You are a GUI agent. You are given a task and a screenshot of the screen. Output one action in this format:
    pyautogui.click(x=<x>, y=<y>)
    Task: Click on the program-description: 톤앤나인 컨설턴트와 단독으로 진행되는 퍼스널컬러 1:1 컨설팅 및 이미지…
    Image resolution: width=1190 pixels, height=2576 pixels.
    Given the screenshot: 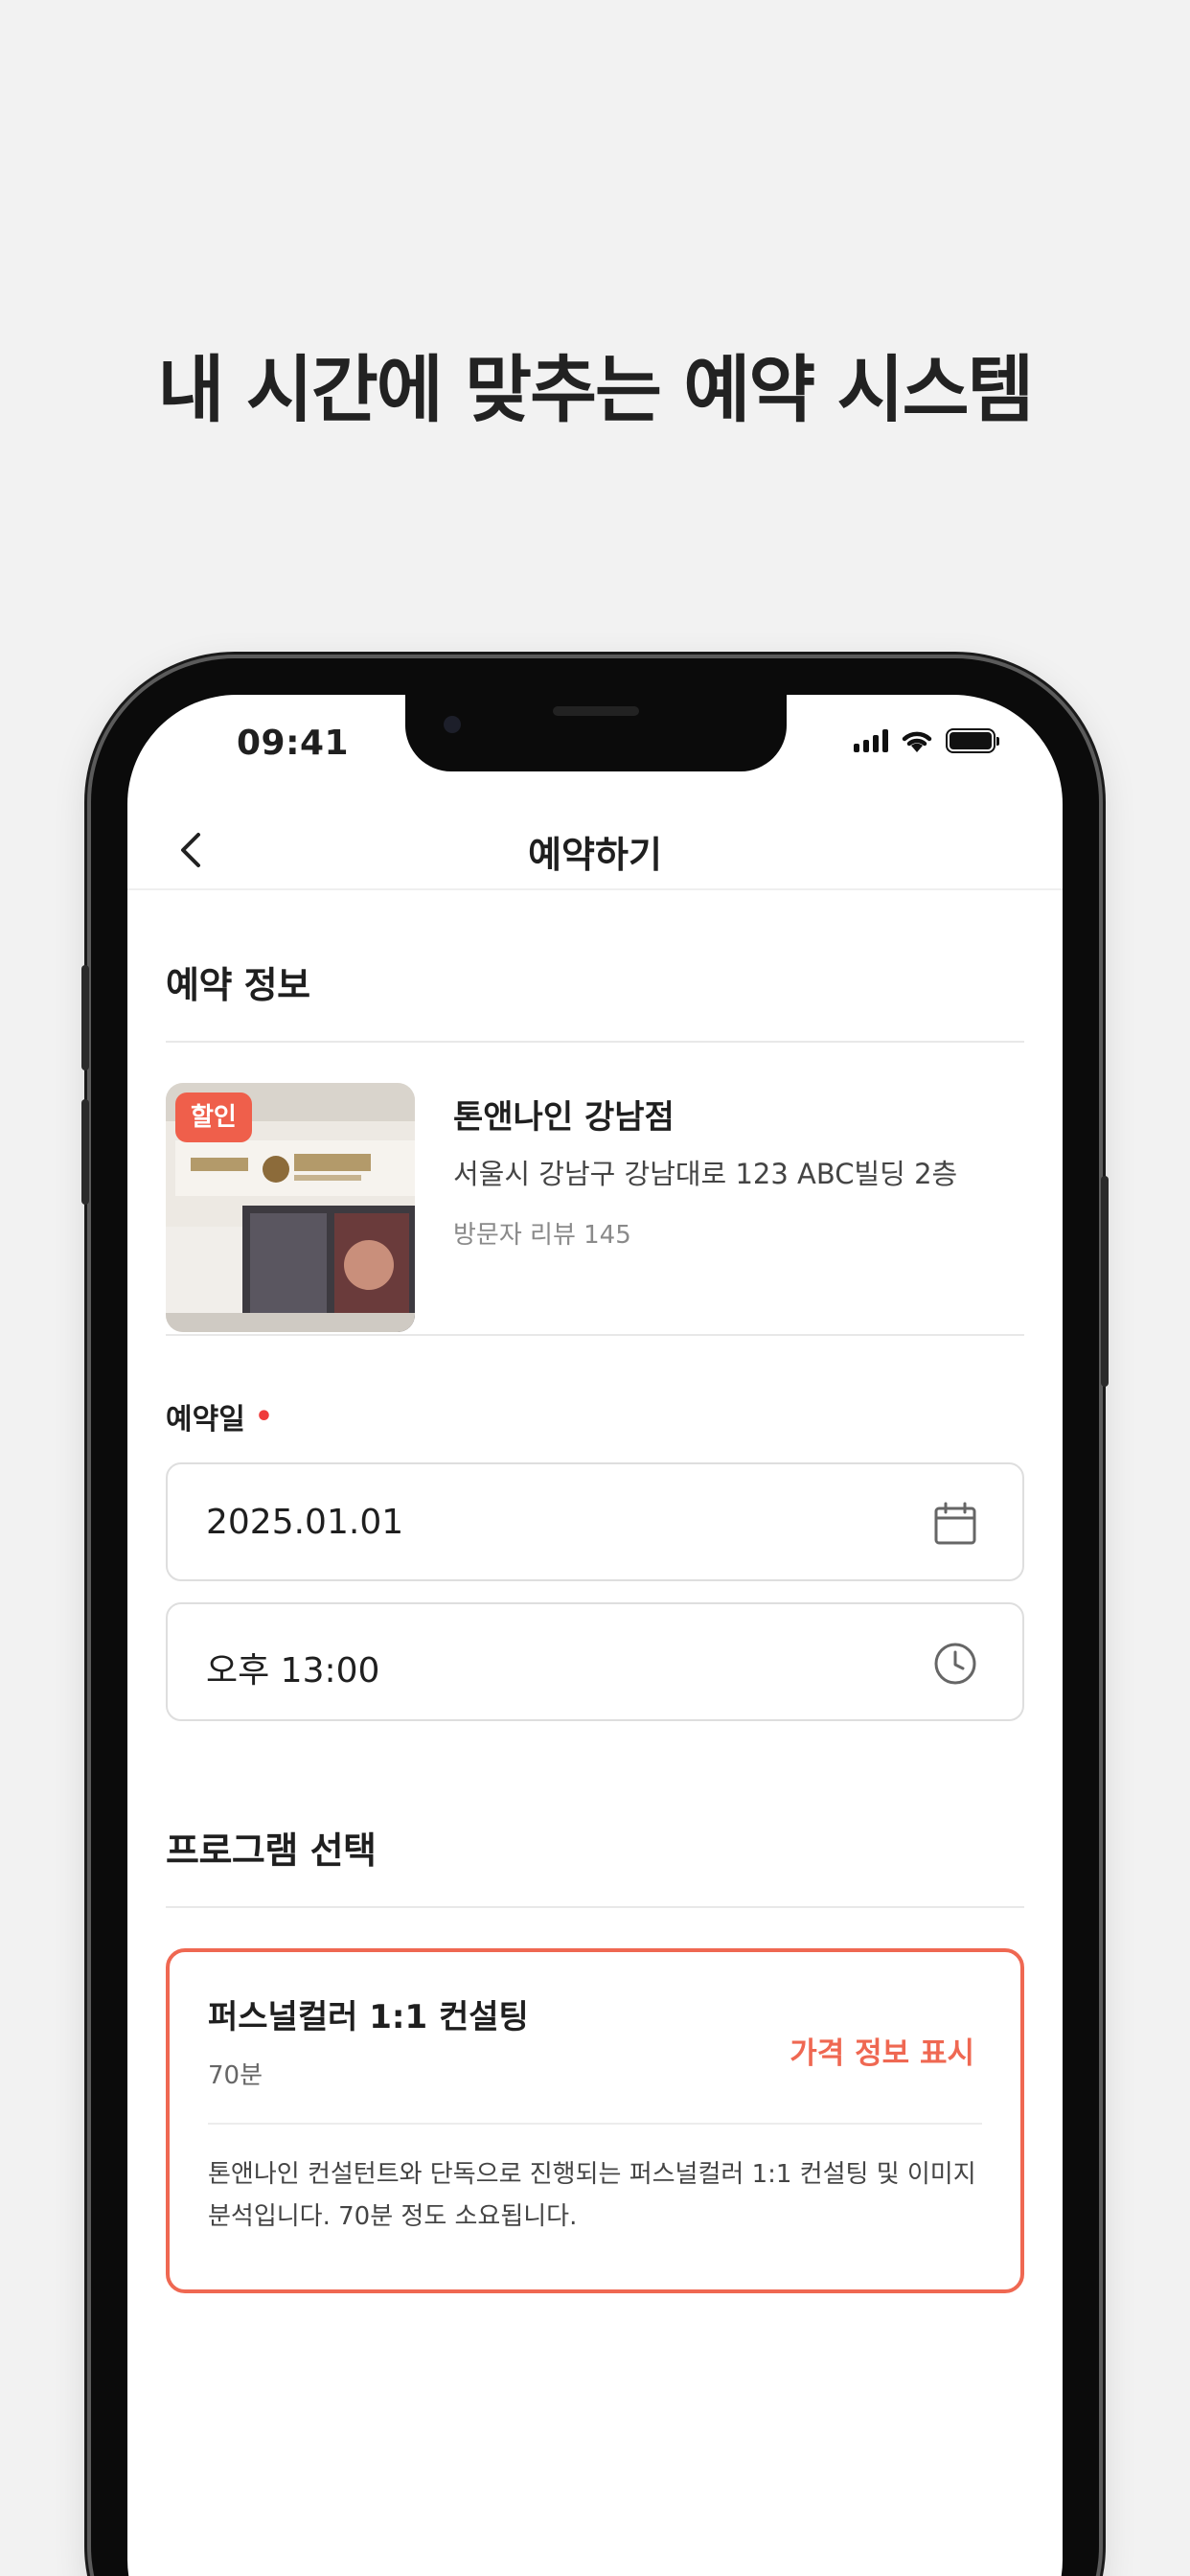 What is the action you would take?
    pyautogui.click(x=592, y=2195)
    